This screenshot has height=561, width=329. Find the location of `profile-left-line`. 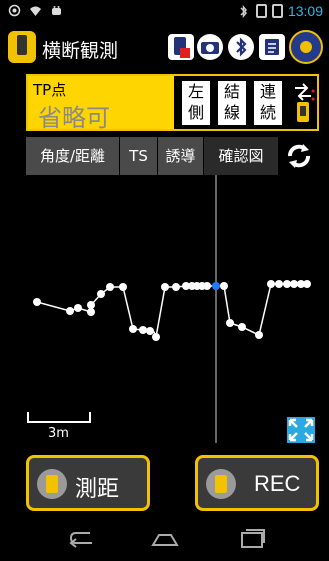

profile-left-line is located at coordinates (126, 312).